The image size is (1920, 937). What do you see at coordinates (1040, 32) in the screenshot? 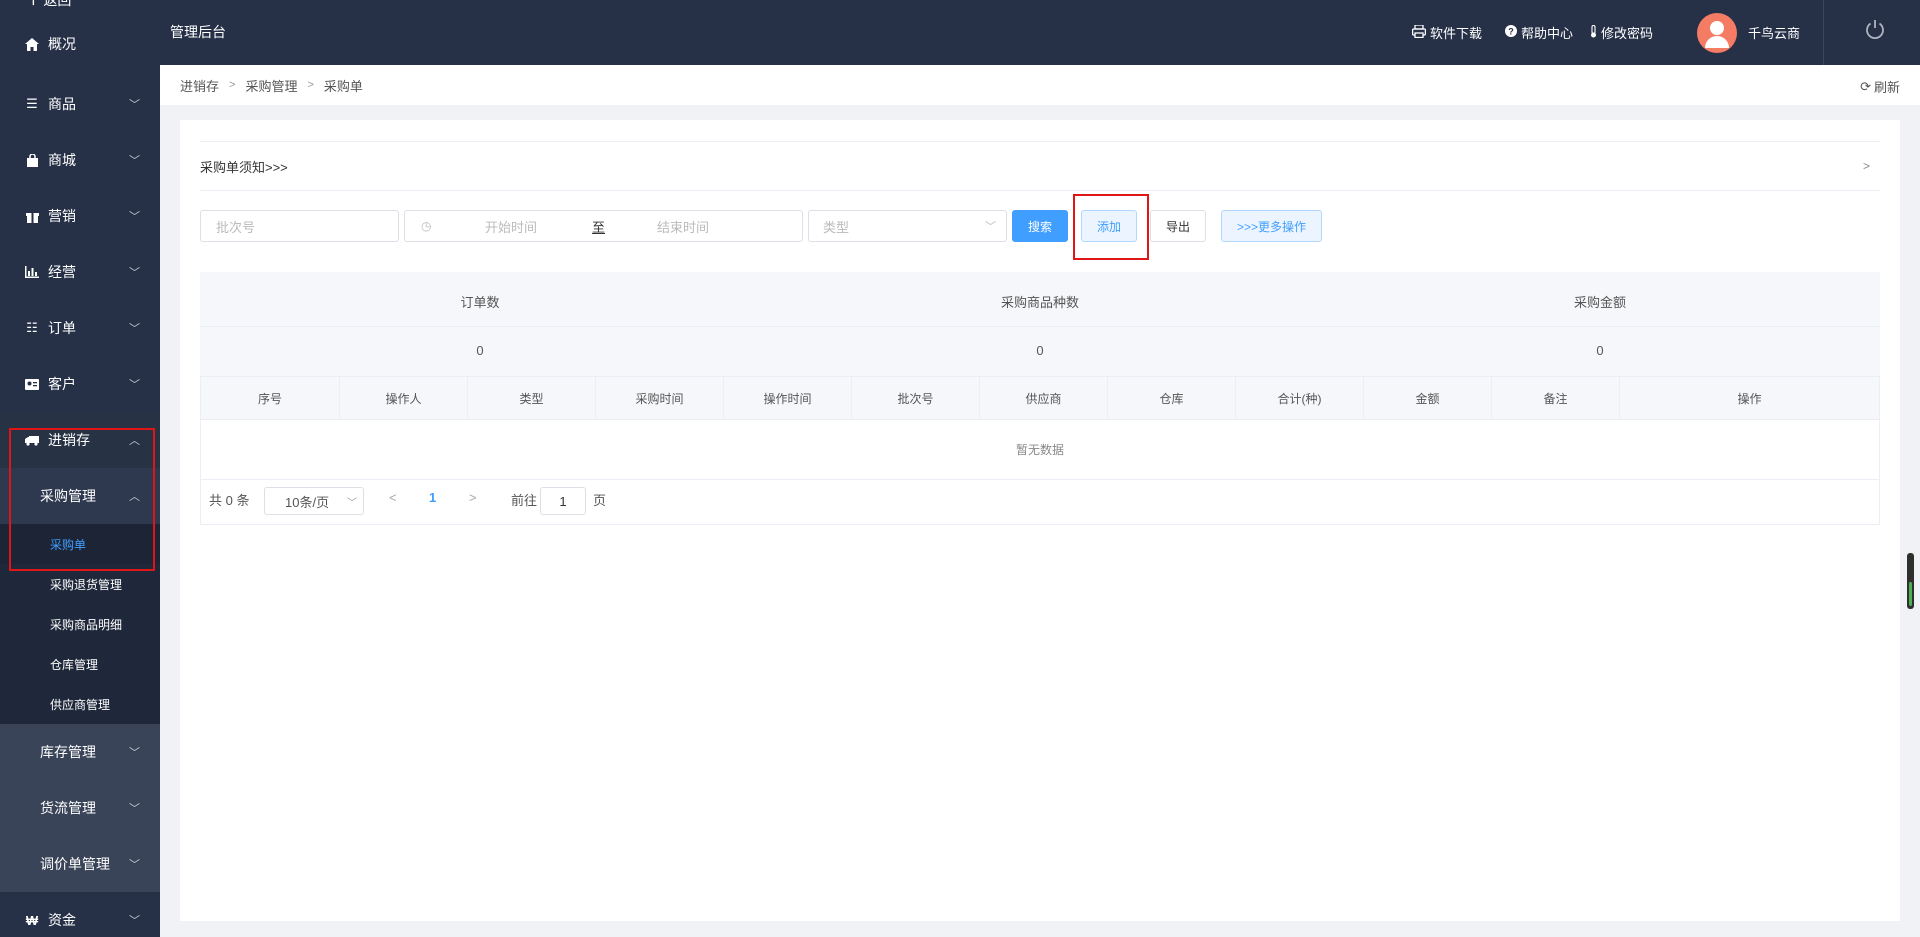
I see `topbar: 管理后台 软件下载 ? 帮助中心 修改密码 千鸟云商` at bounding box center [1040, 32].